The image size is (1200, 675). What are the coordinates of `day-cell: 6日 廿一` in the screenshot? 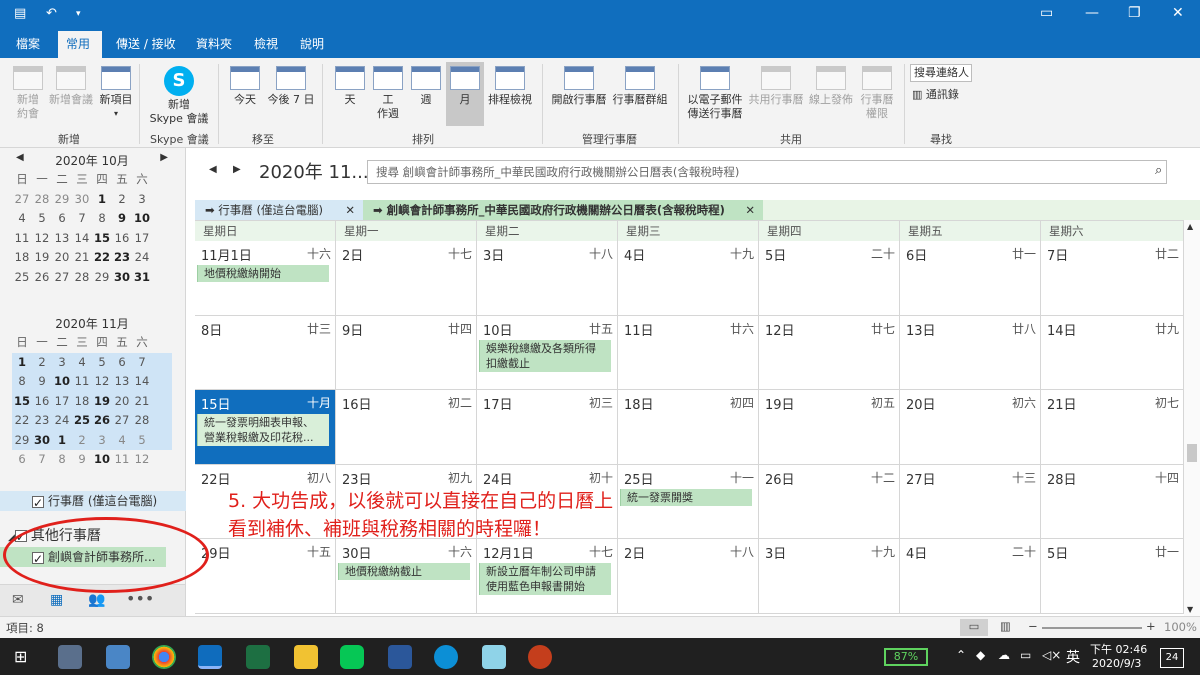 It's located at (970, 278).